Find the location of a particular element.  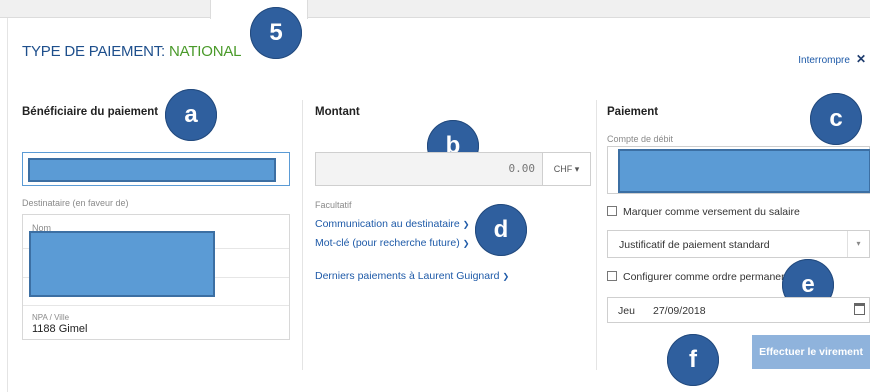

salary-checkbox-label: Marquer comme versement du salaire is located at coordinates (711, 212).